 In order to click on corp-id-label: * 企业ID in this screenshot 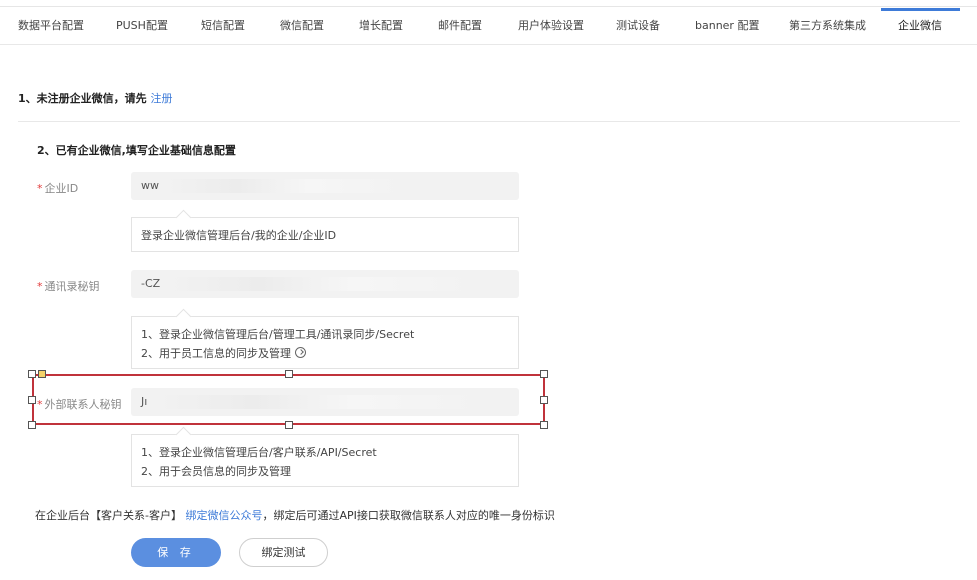, I will do `click(57, 188)`.